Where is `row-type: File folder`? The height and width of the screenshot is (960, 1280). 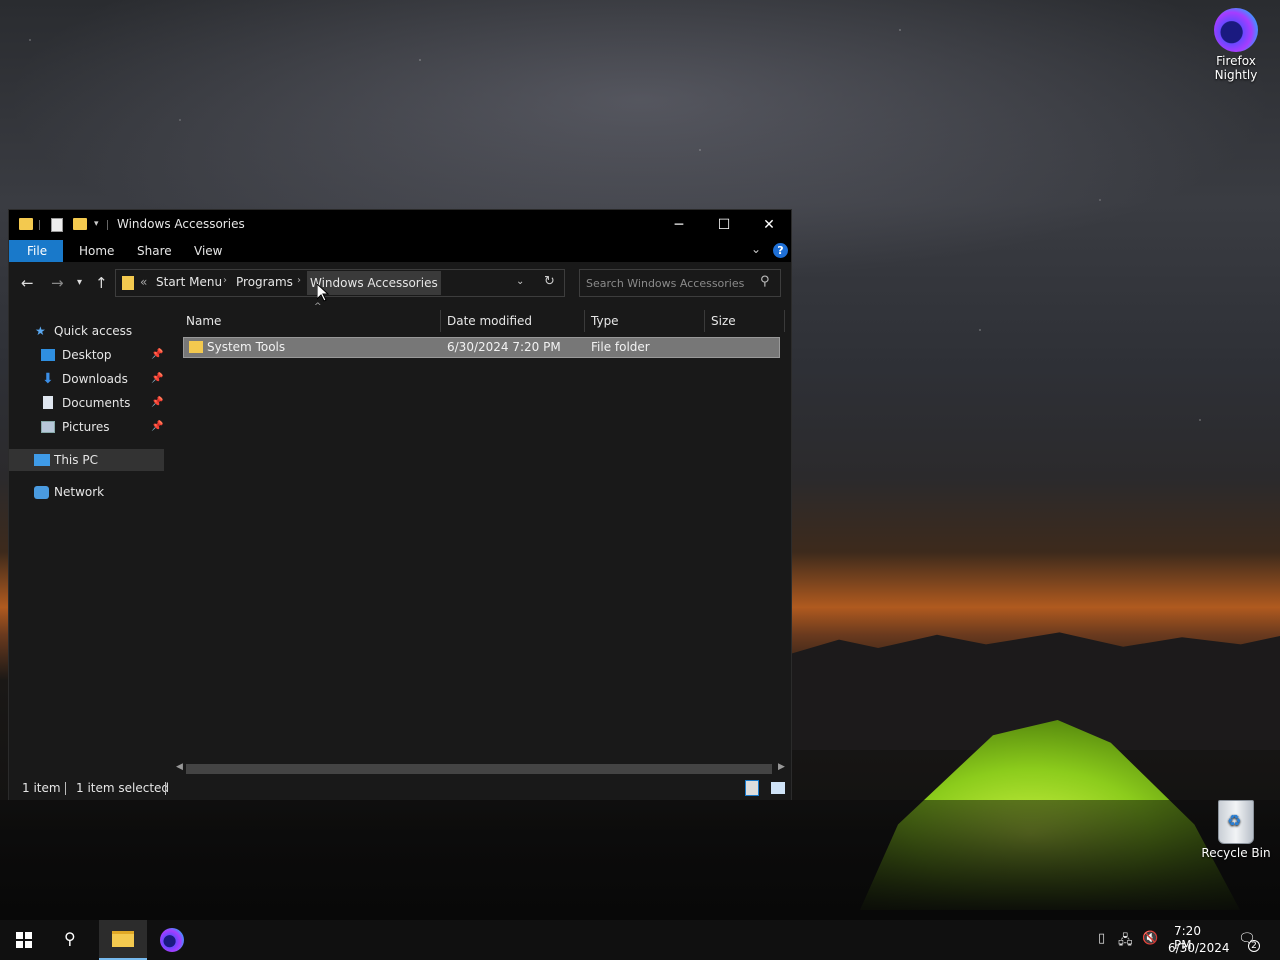
row-type: File folder is located at coordinates (620, 347).